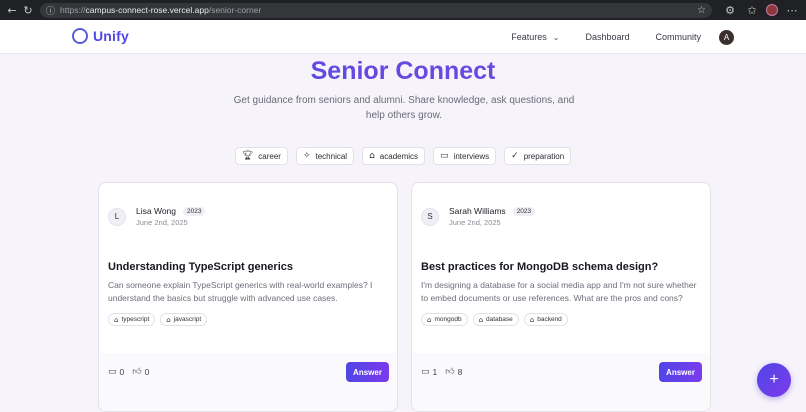  I want to click on card-author: L Lisa Wong 2023 June 2nd, 2025, so click(157, 216).